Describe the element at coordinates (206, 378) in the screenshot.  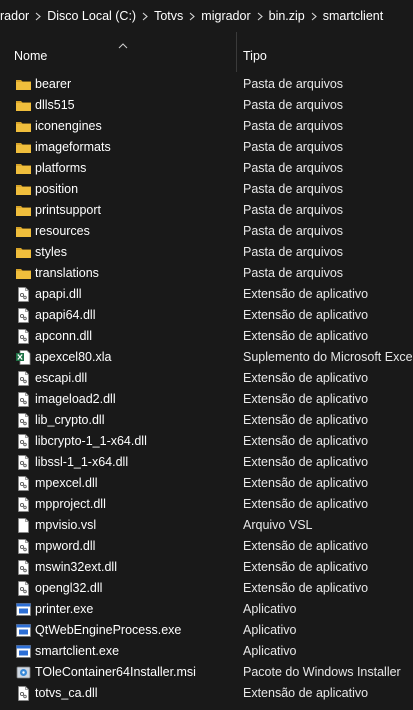
I see `file-row: escapi.dll Extensão de aplicativo` at that location.